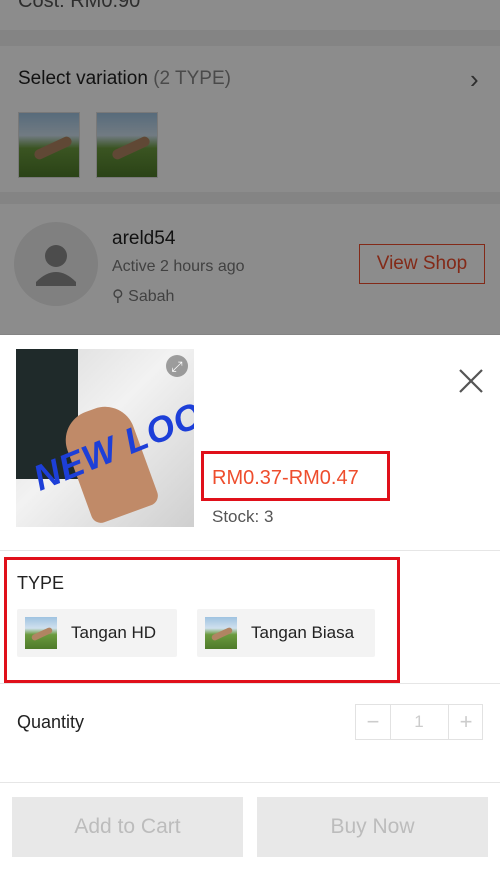 This screenshot has height=870, width=500. Describe the element at coordinates (105, 438) in the screenshot. I see `product-image: NEW LOOK !!! ⤢` at that location.